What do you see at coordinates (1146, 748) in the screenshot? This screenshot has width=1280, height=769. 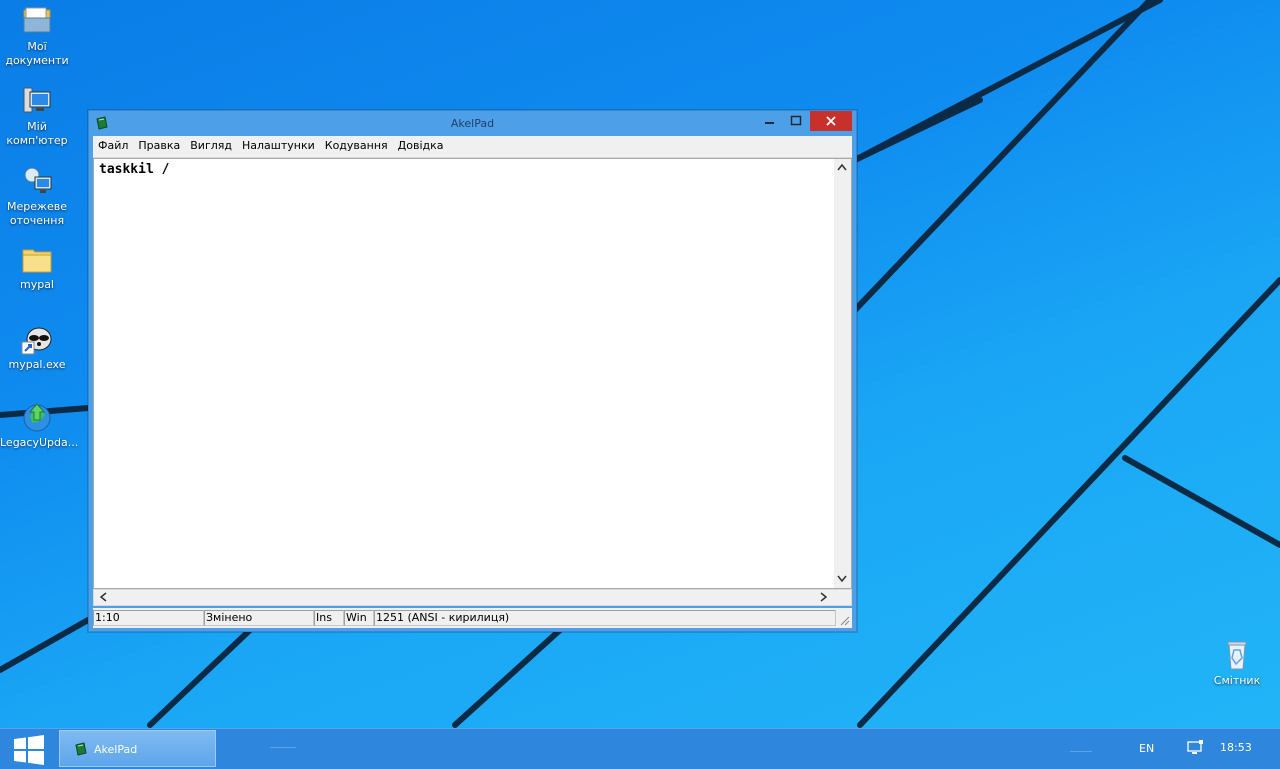 I see `language-indicator: EN` at bounding box center [1146, 748].